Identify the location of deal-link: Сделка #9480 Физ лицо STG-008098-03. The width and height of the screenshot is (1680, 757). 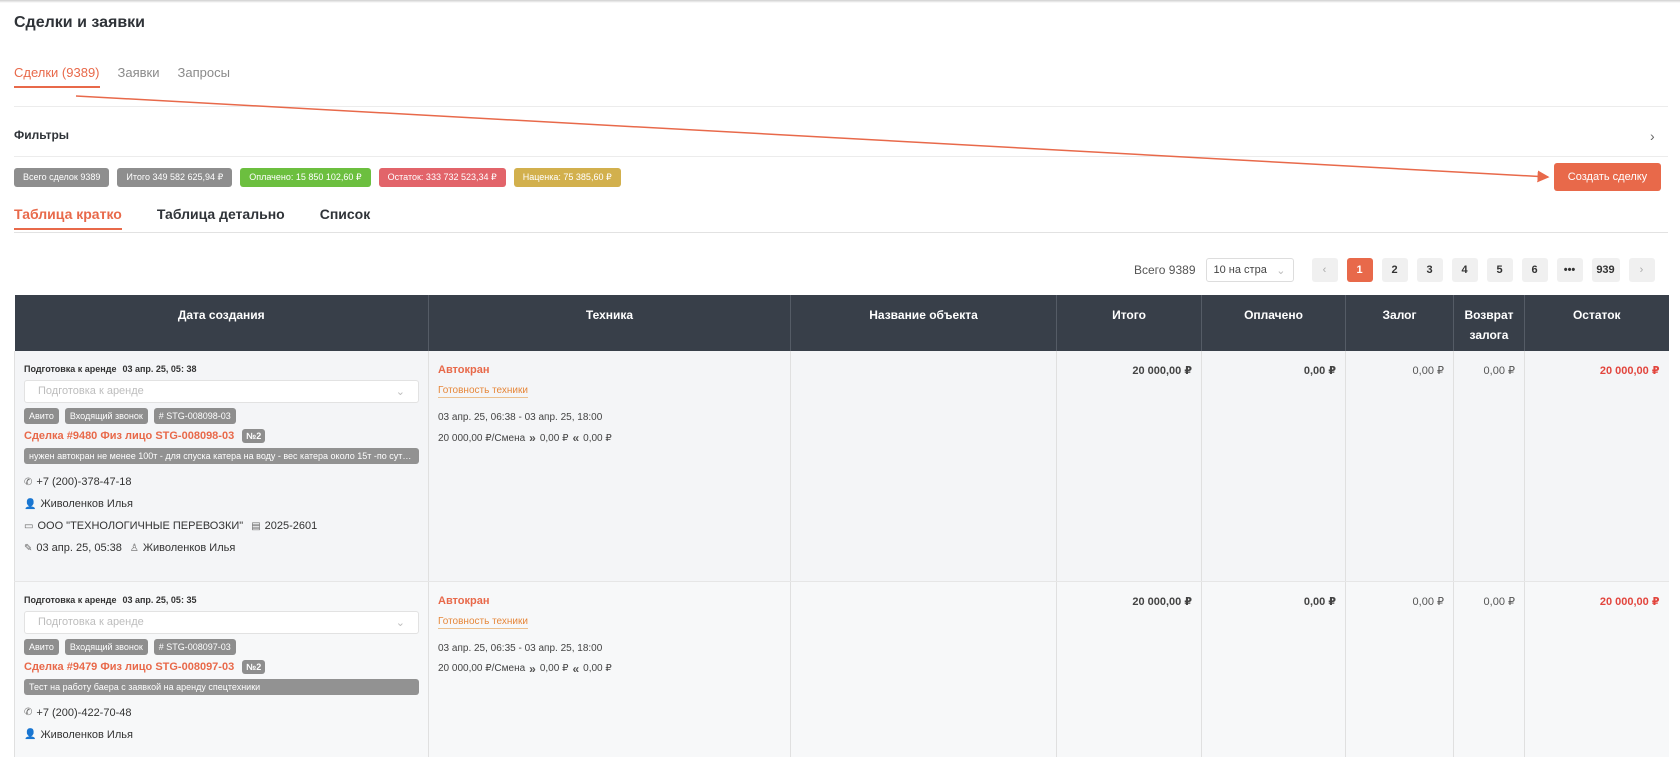
(129, 436).